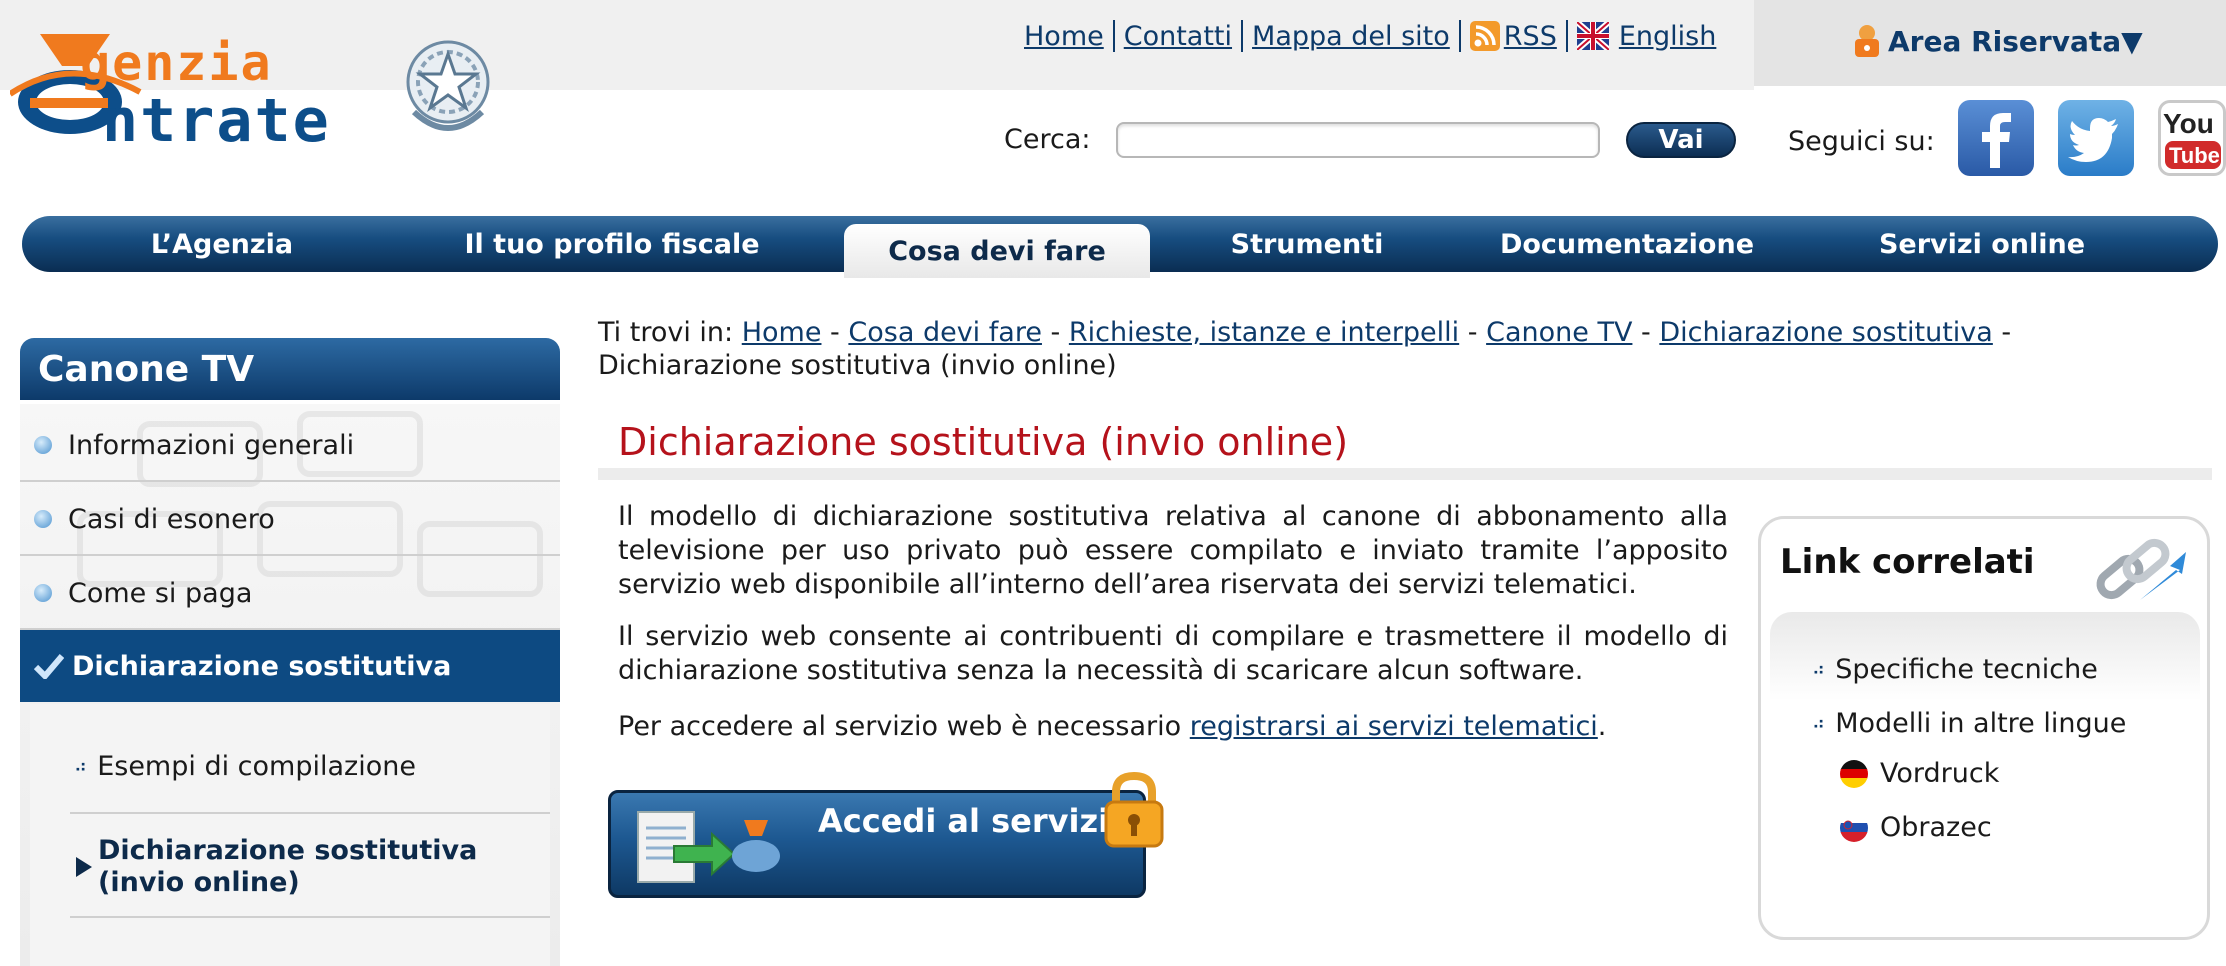 Image resolution: width=2226 pixels, height=966 pixels. Describe the element at coordinates (857, 365) in the screenshot. I see `breadcrumb-current: Dichiarazione sostitutiva (invio online)` at that location.